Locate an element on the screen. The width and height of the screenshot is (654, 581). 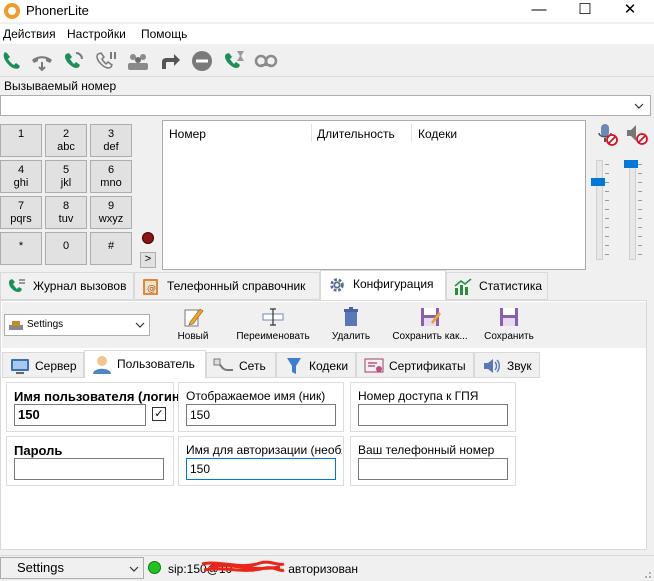
tab-call-log: Журнал вызовов is located at coordinates (67, 286).